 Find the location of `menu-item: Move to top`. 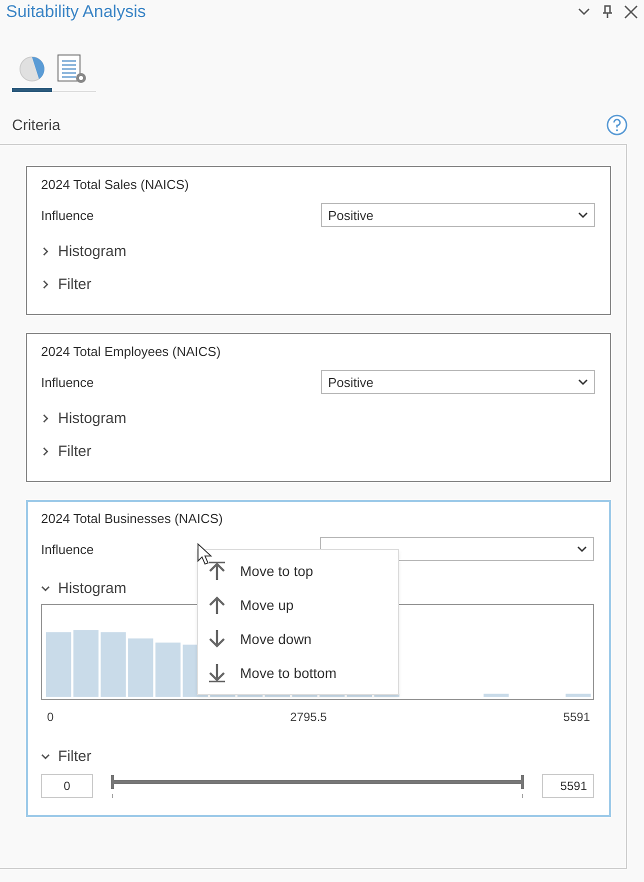

menu-item: Move to top is located at coordinates (298, 571).